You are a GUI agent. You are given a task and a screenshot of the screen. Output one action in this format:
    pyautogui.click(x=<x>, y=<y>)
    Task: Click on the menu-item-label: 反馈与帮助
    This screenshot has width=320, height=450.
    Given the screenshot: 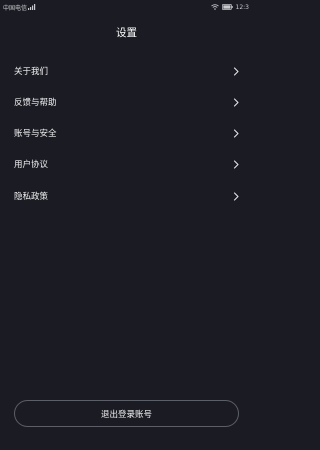 What is the action you would take?
    pyautogui.click(x=35, y=103)
    